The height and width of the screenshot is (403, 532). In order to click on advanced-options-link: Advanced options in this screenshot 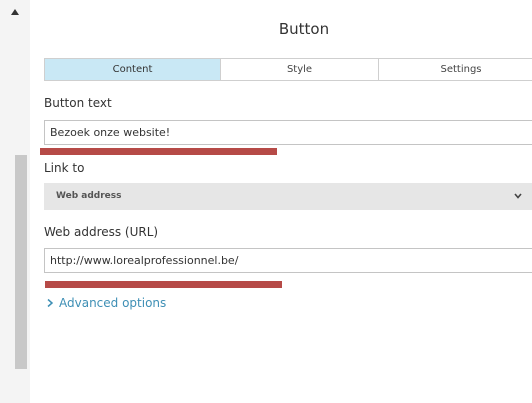, I will do `click(106, 303)`.